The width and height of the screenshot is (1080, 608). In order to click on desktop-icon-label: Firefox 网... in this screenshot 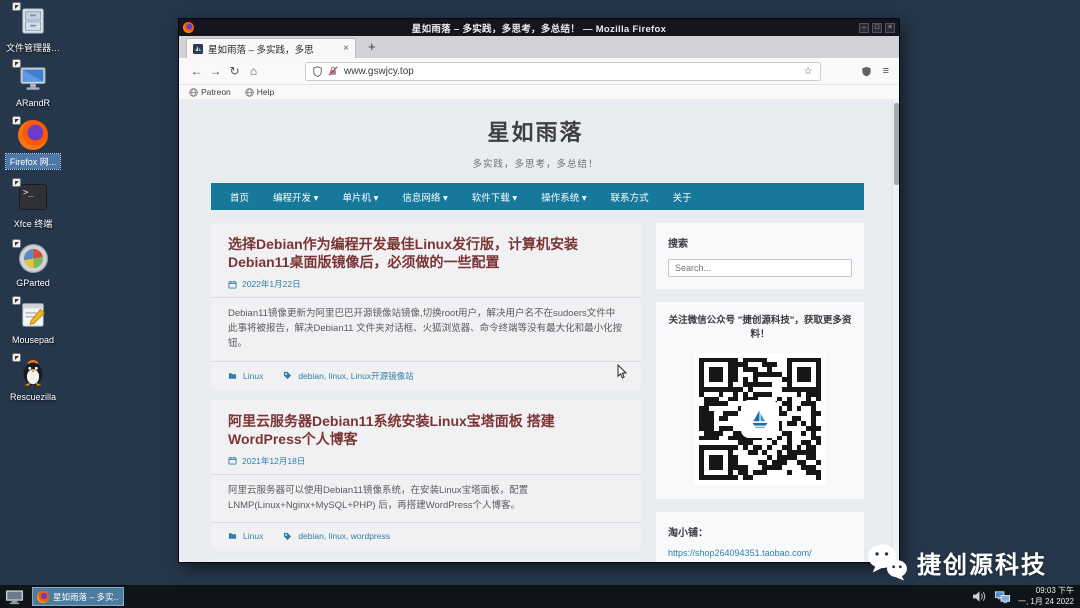, I will do `click(33, 161)`.